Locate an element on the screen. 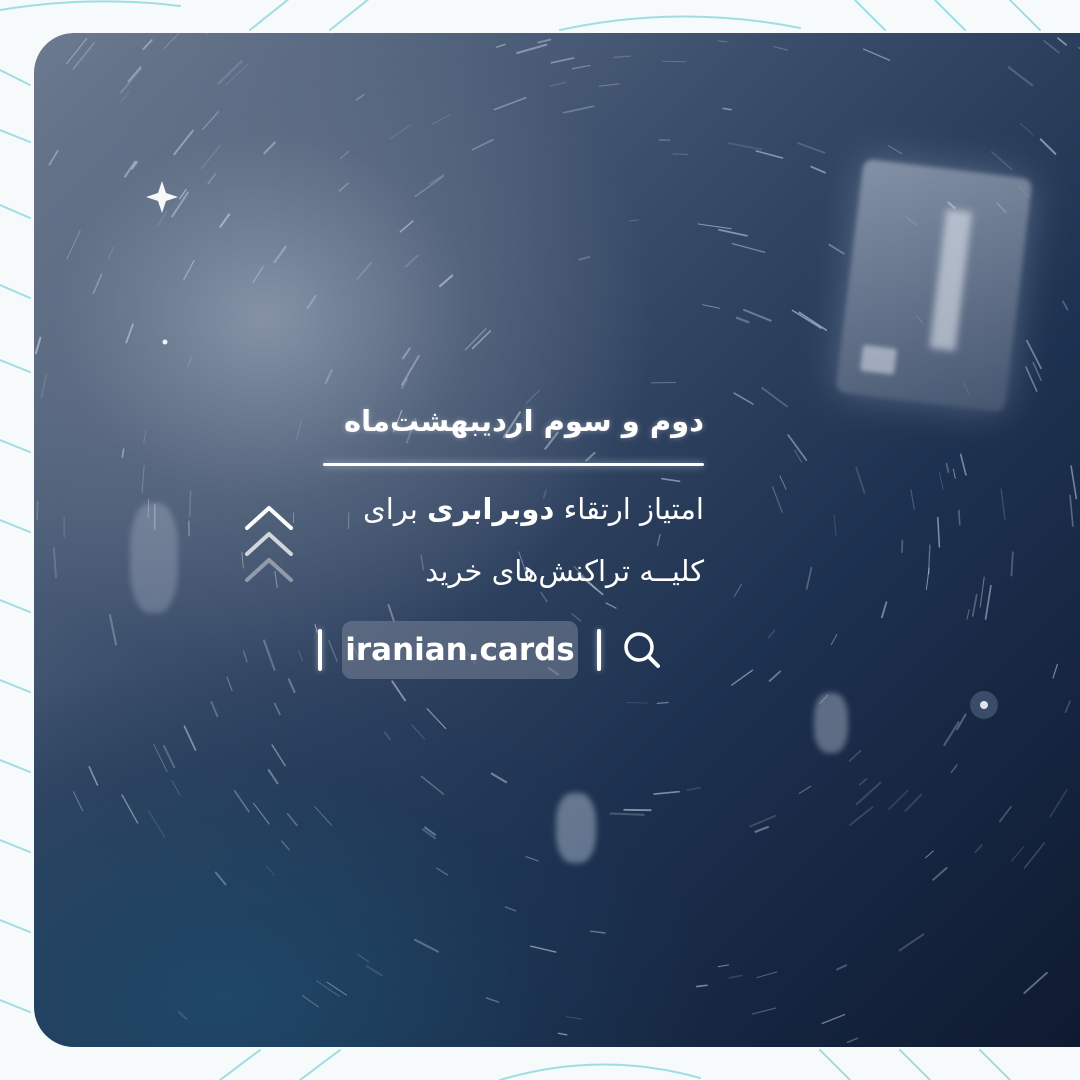 Image resolution: width=1080 pixels, height=1080 pixels. promo-date: دوم و سوم اردیبهشت‌ماه is located at coordinates (524, 421).